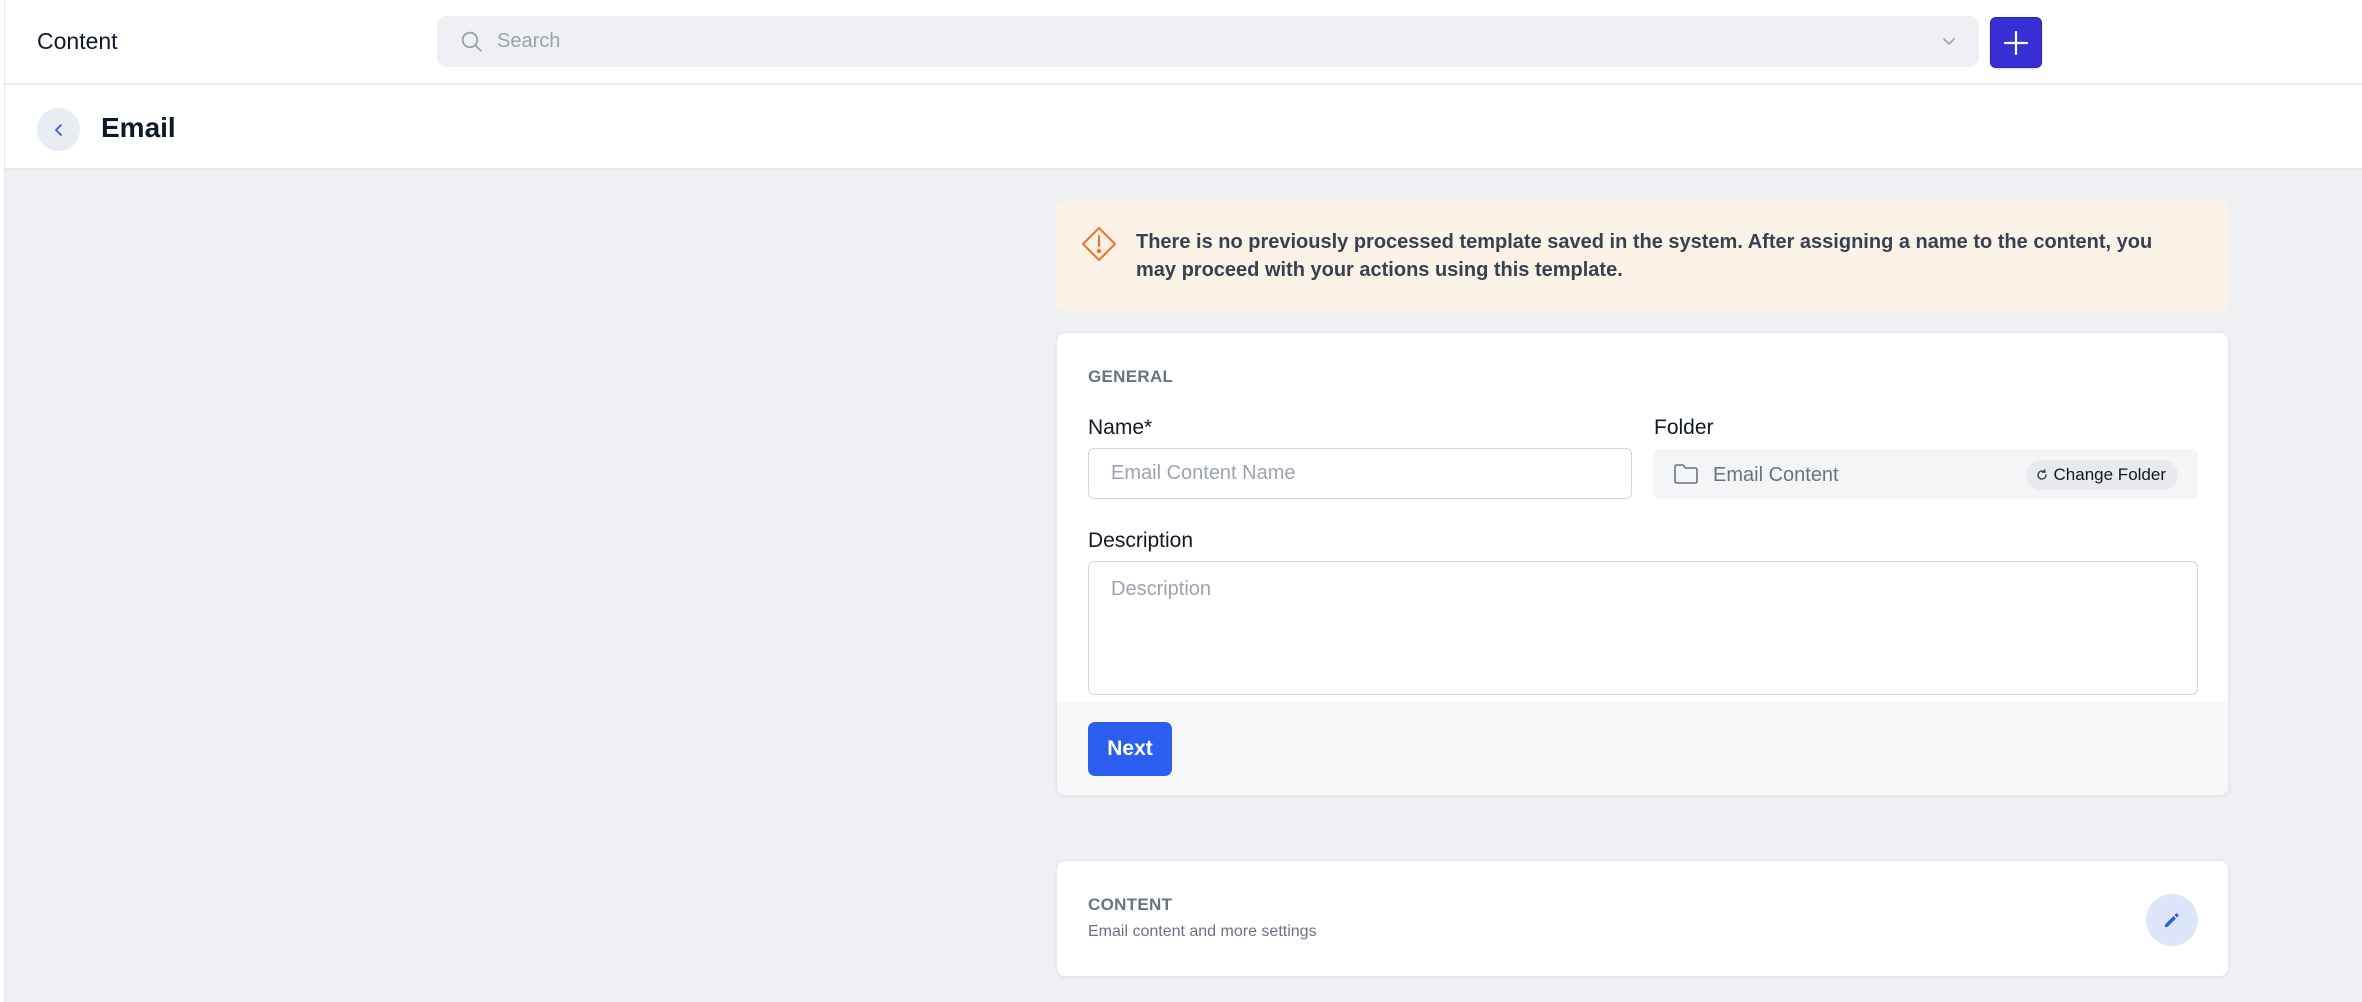 The height and width of the screenshot is (1002, 2362). I want to click on back-button, so click(58, 129).